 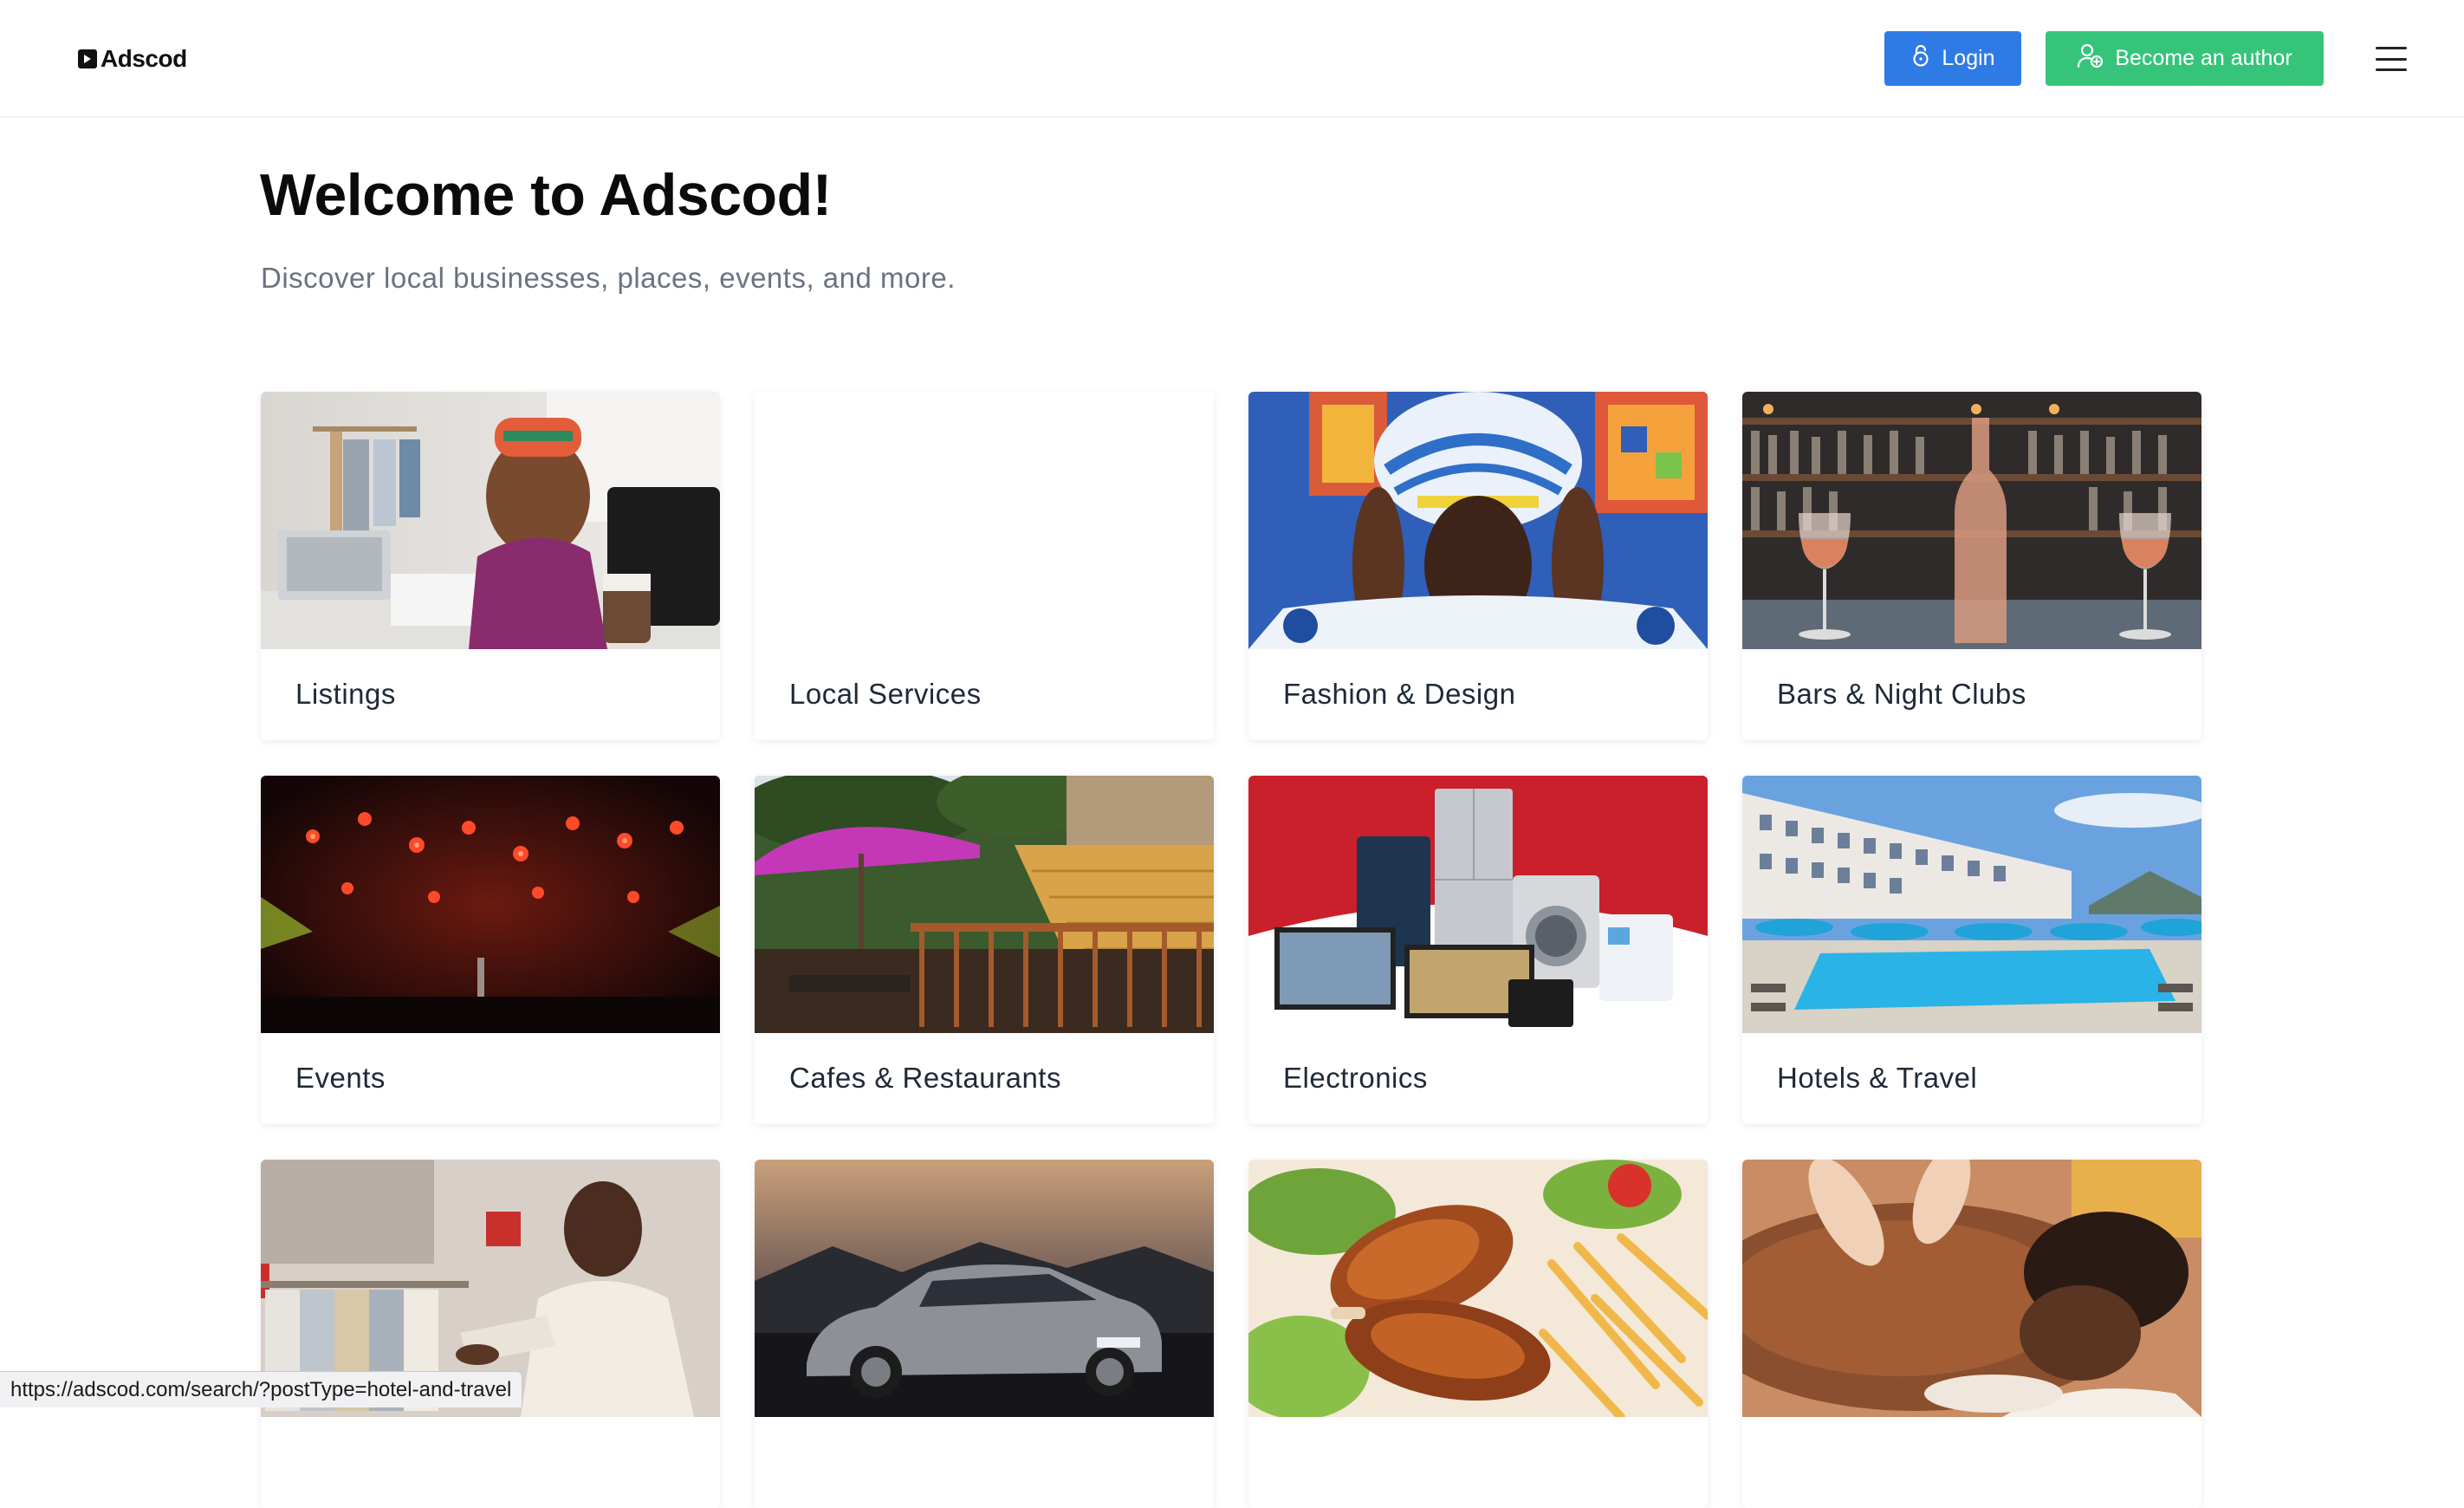 I want to click on category-label: Electronics, so click(x=1356, y=1078).